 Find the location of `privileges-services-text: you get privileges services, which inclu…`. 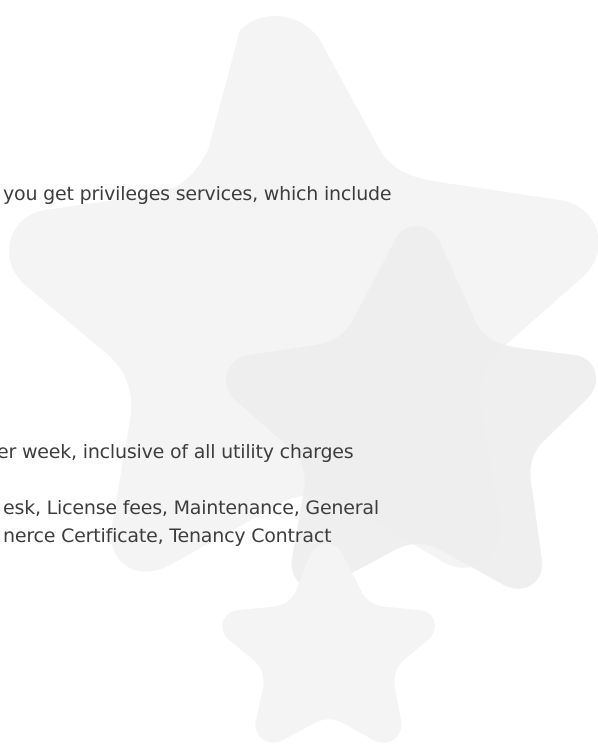

privileges-services-text: you get privileges services, which inclu… is located at coordinates (197, 194).